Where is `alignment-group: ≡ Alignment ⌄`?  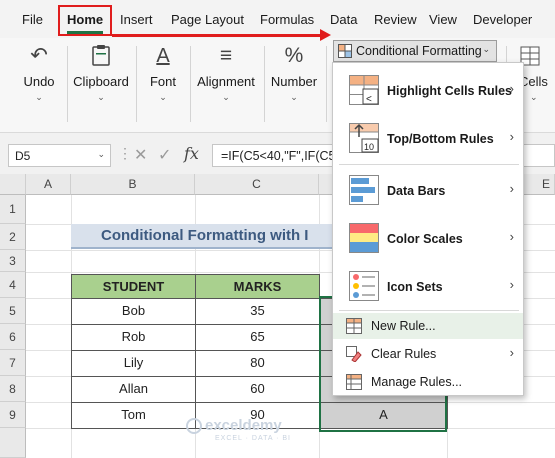
alignment-group: ≡ Alignment ⌄ is located at coordinates (226, 85).